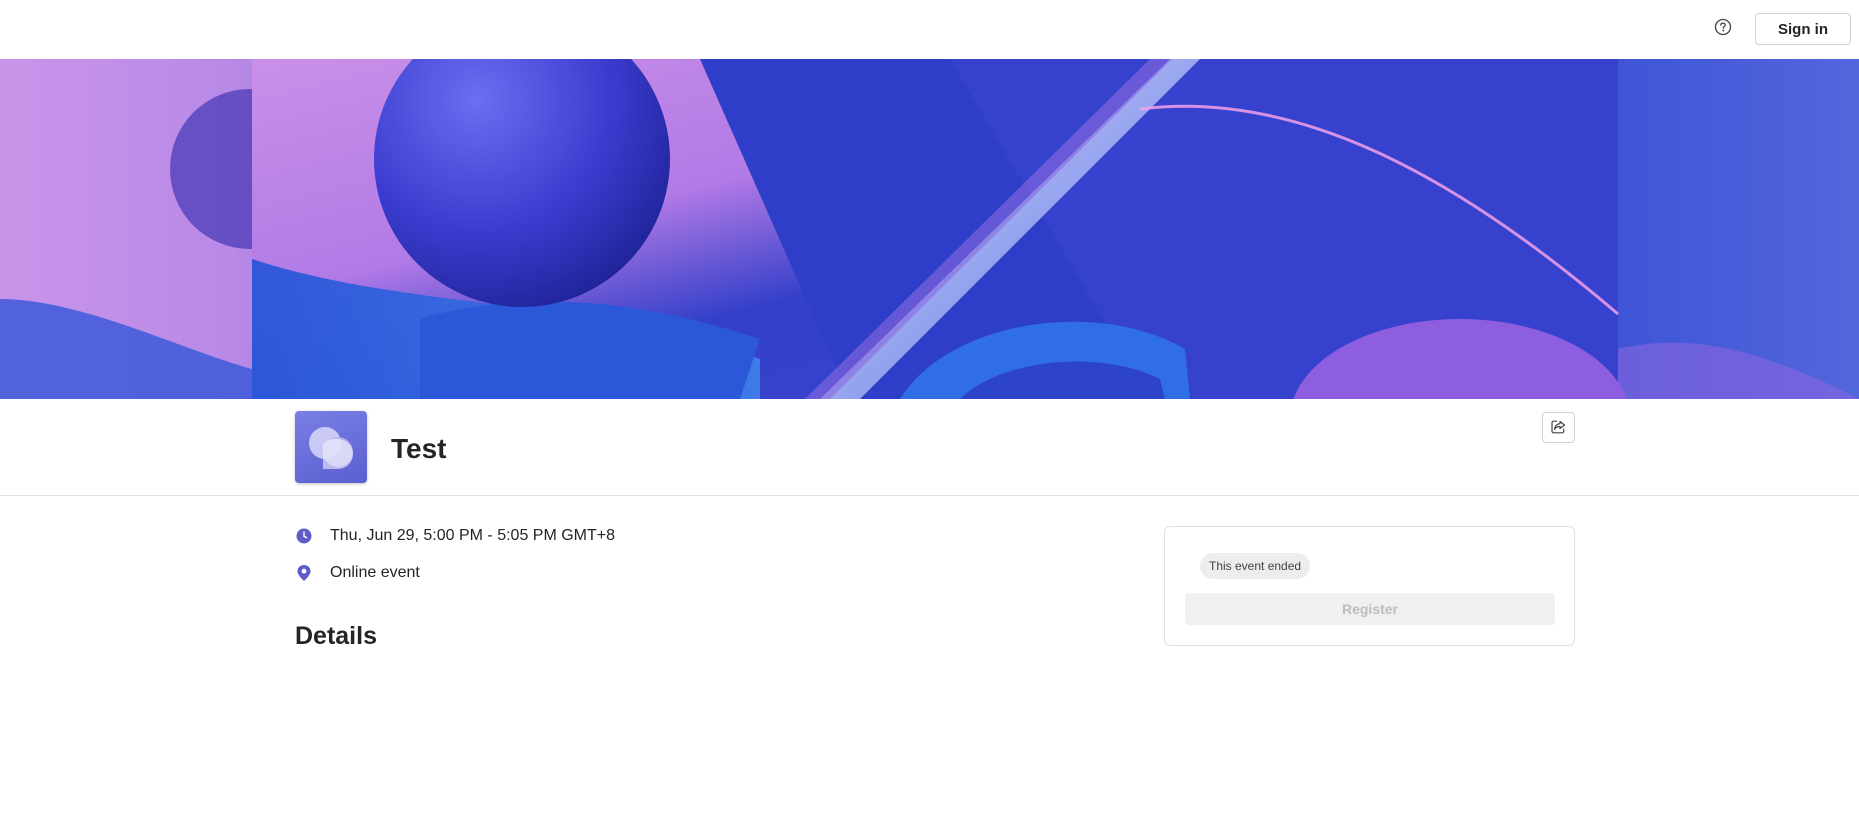  I want to click on event-location-row: Online event, so click(357, 573).